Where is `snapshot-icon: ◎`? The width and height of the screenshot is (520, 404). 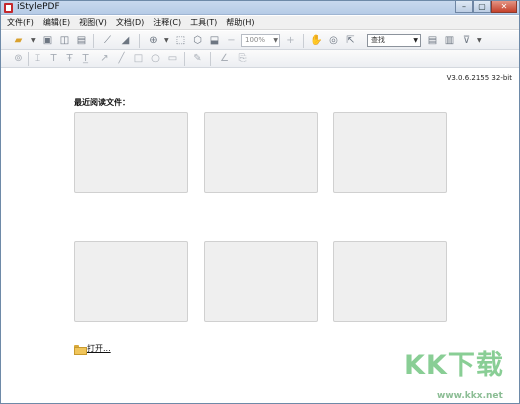
snapshot-icon: ◎ is located at coordinates (333, 40).